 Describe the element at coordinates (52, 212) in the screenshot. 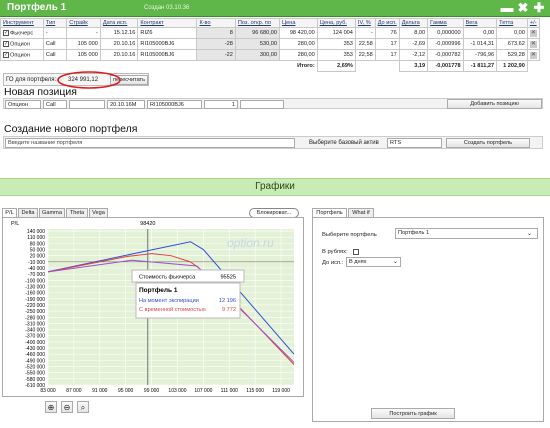

I see `tab-gamma: Gamma` at that location.